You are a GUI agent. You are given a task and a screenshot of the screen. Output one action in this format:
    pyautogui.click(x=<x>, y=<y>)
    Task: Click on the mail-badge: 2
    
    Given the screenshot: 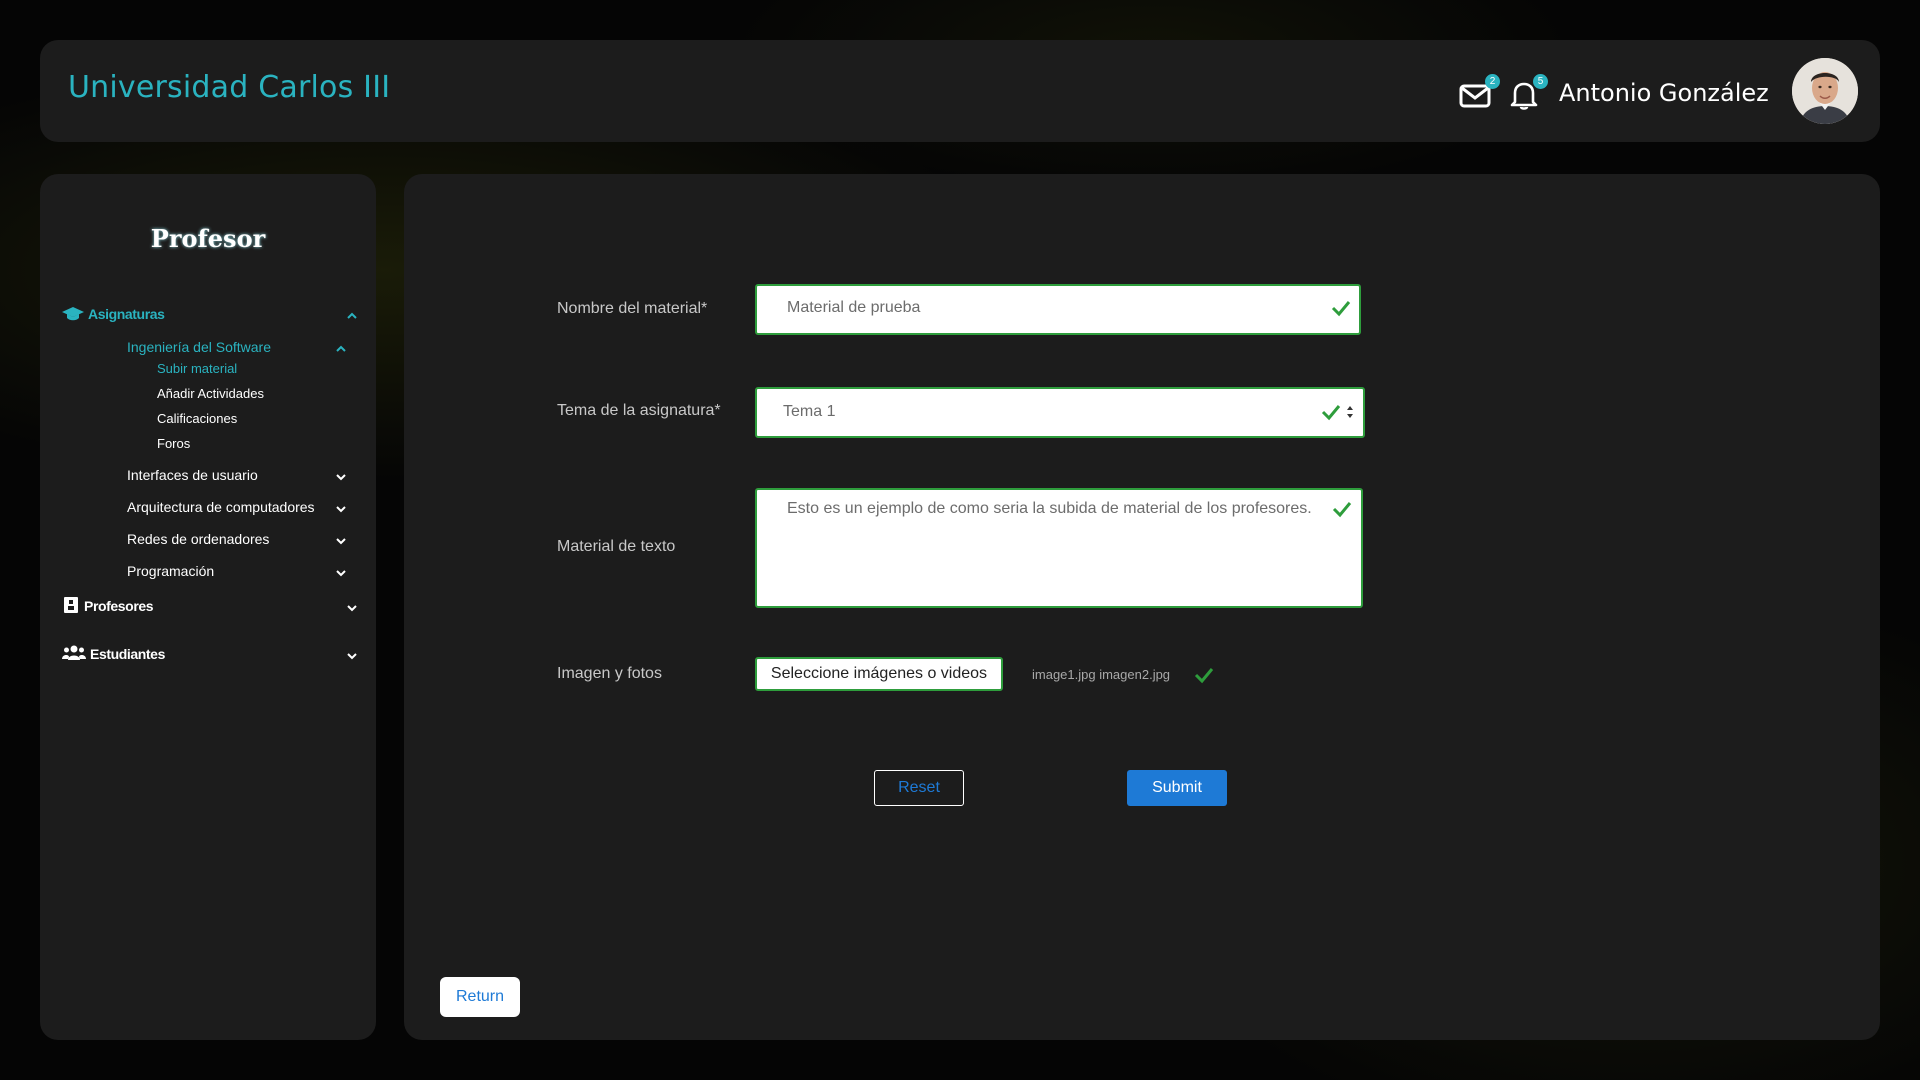 What is the action you would take?
    pyautogui.click(x=1492, y=81)
    